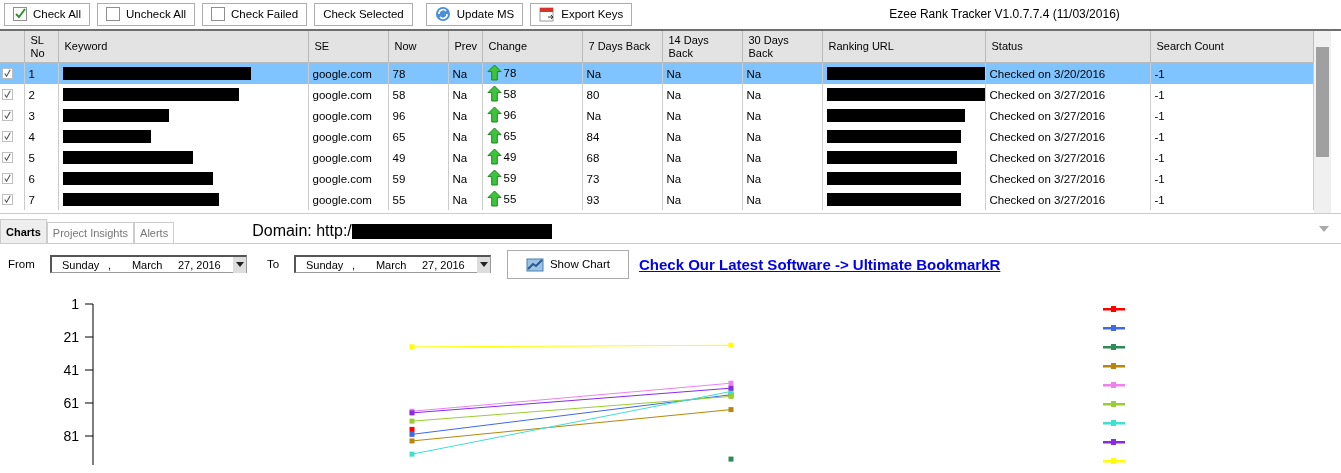 Image resolution: width=1341 pixels, height=473 pixels. I want to click on tick-label: 21, so click(71, 337).